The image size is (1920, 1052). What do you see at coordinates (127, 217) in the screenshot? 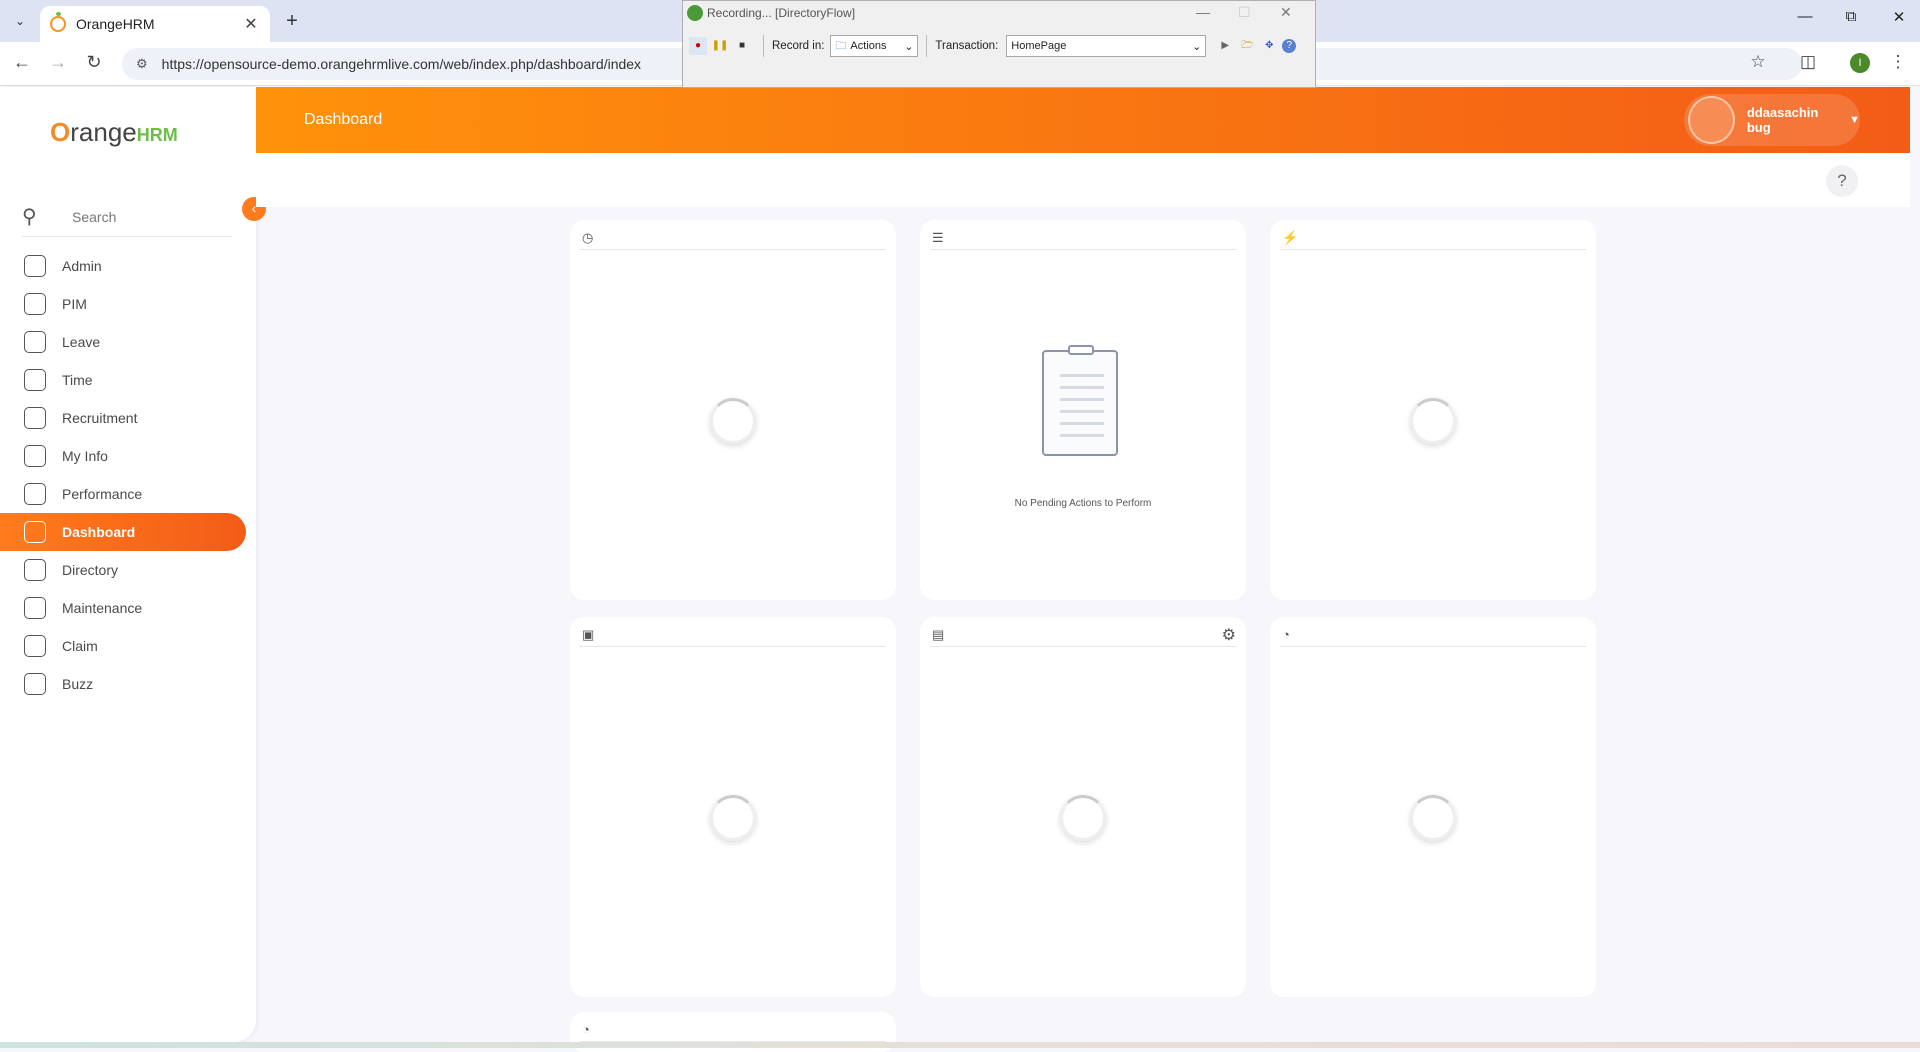
I see `sidebar-search: ⚲ Search` at bounding box center [127, 217].